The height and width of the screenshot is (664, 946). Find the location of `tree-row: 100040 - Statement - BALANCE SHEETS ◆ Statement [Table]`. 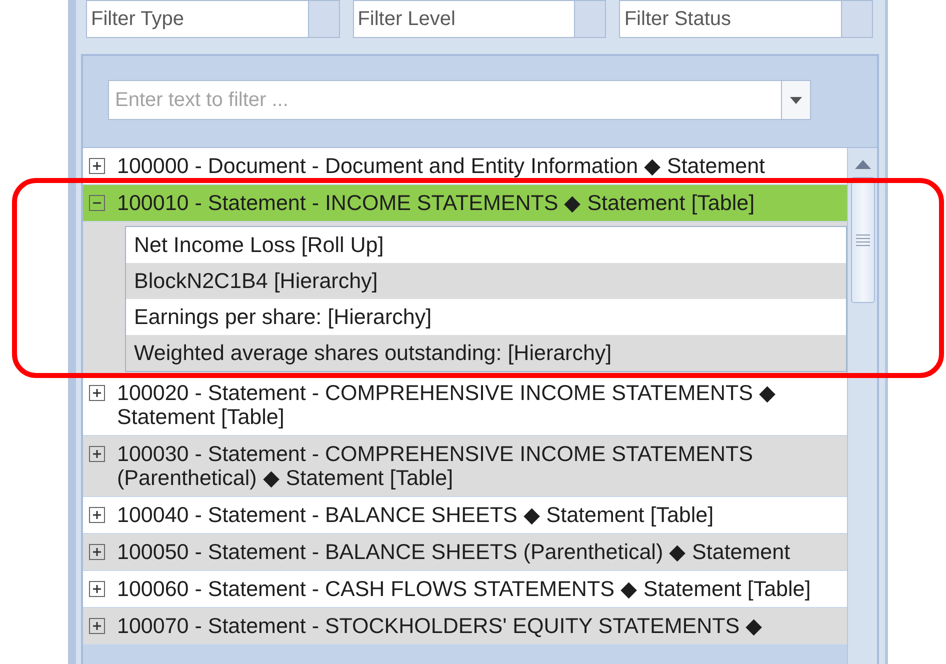

tree-row: 100040 - Statement - BALANCE SHEETS ◆ Statement [Table] is located at coordinates (465, 515).